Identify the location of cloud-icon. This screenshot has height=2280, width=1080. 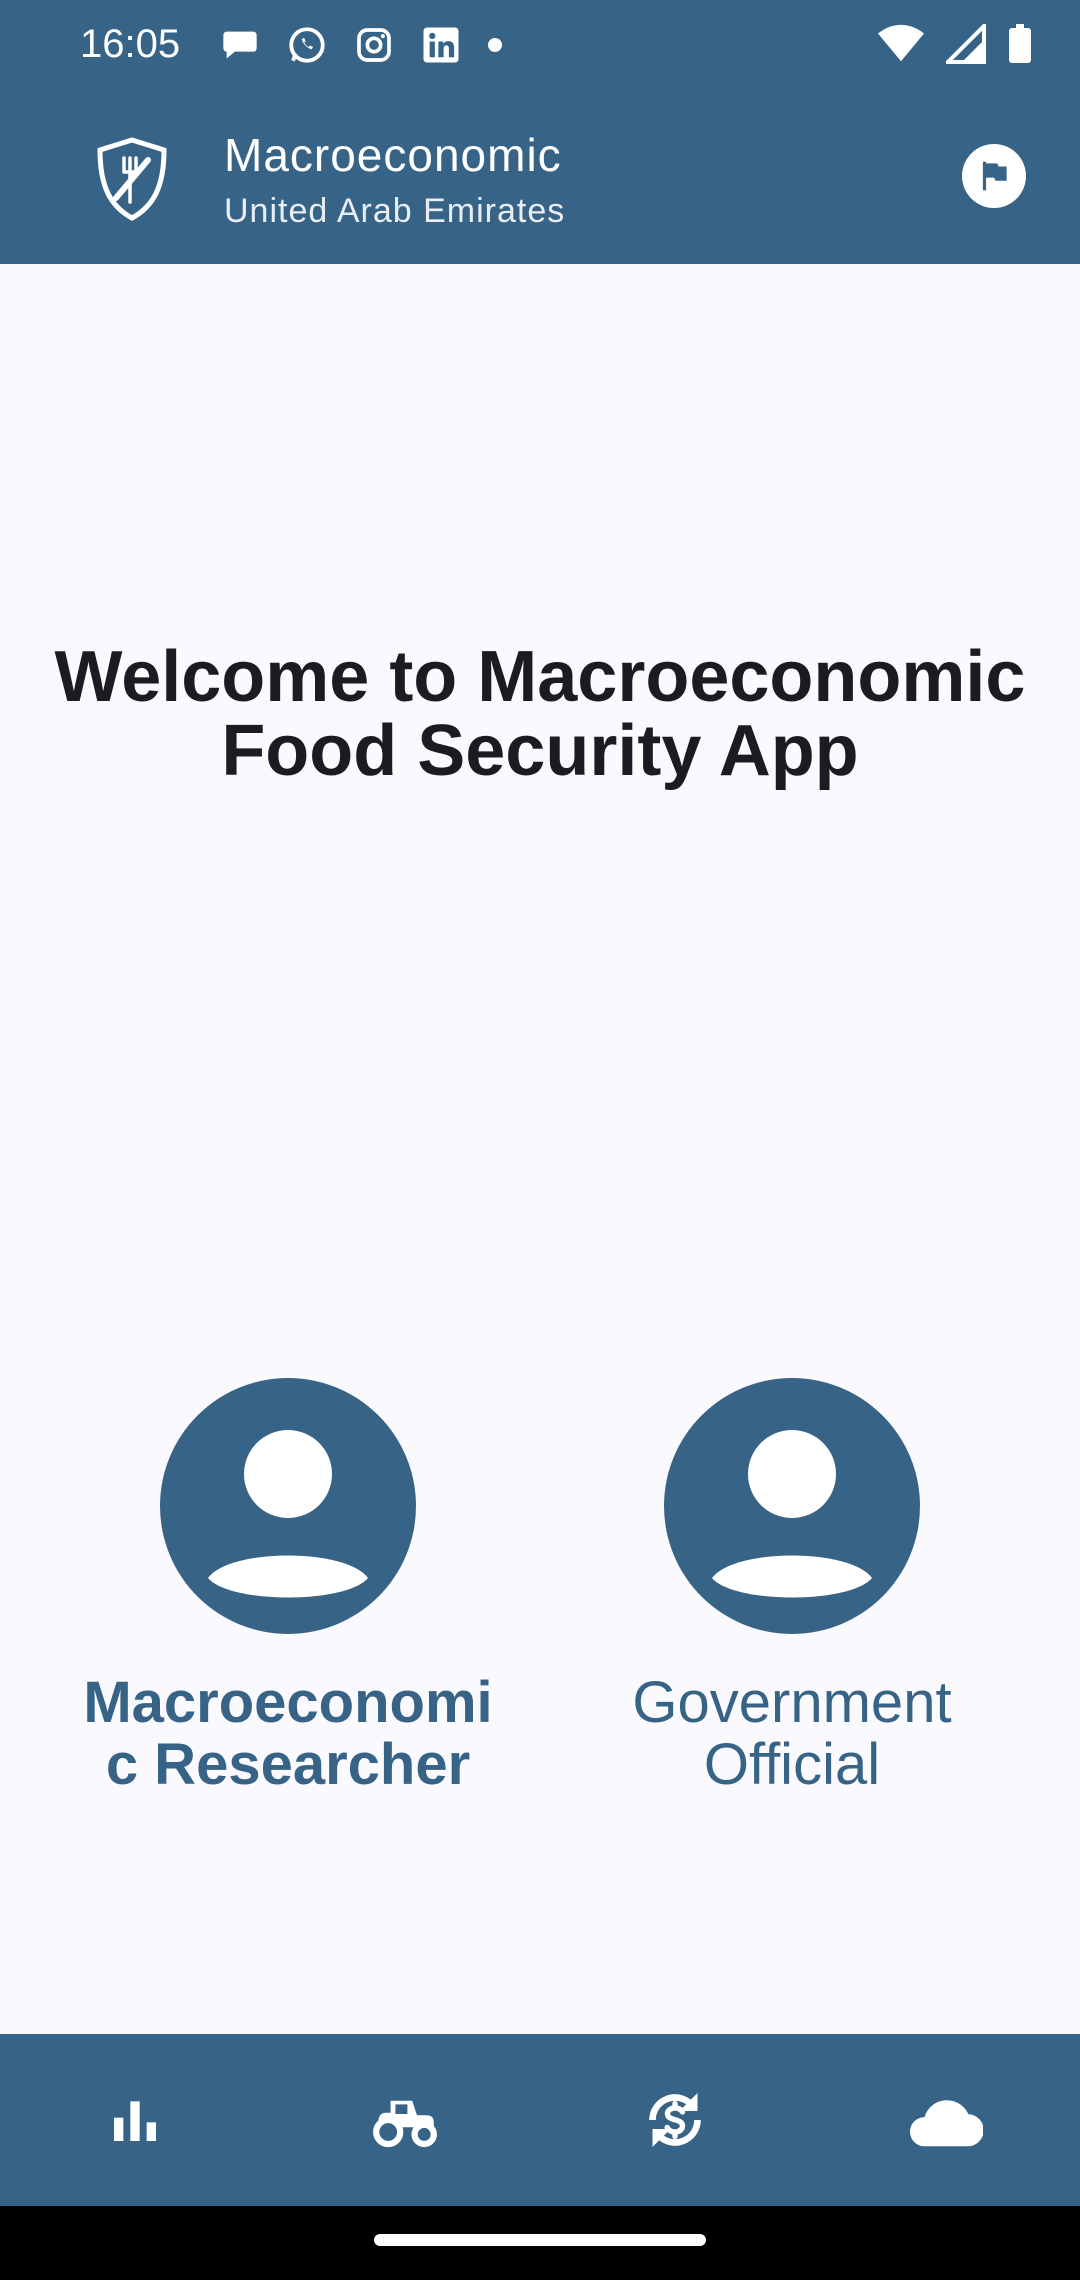
(946, 2123).